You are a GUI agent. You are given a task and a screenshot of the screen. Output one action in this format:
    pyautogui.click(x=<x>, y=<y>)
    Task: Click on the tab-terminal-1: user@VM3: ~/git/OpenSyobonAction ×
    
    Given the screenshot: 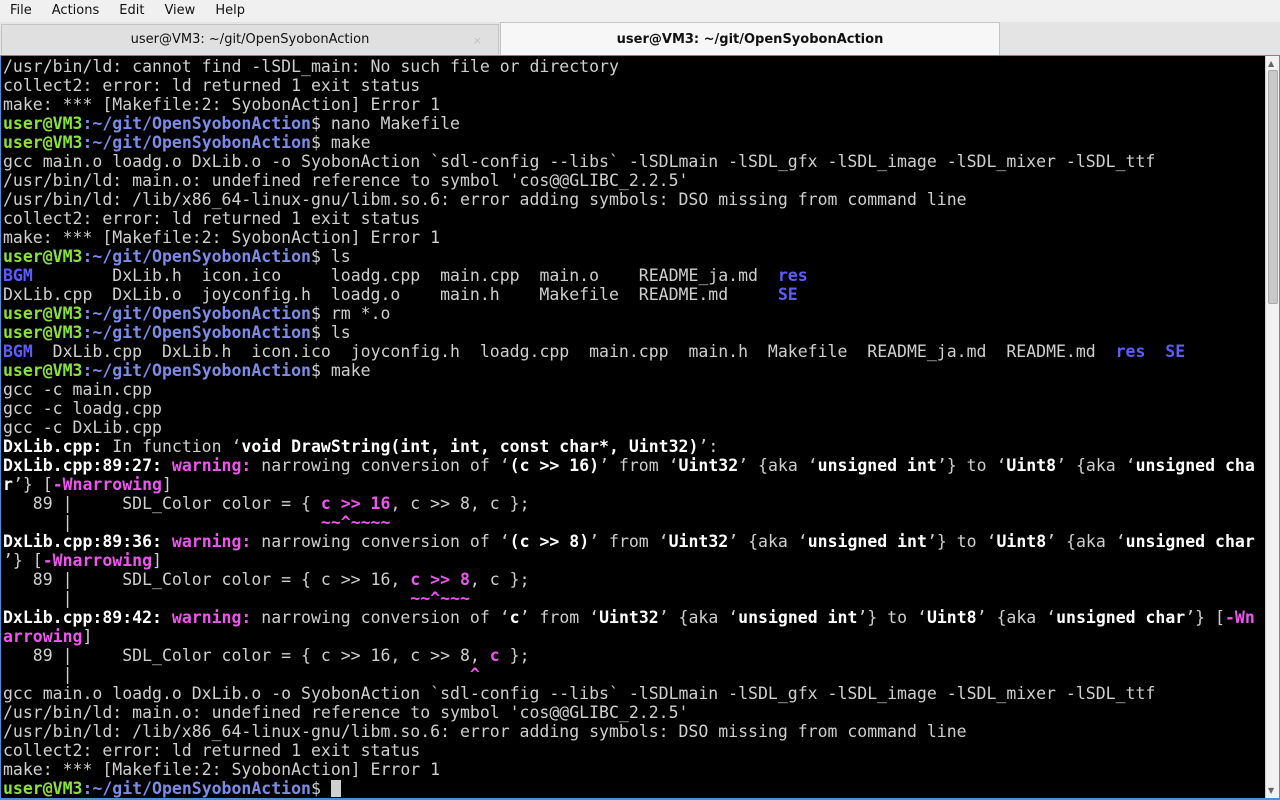 What is the action you would take?
    pyautogui.click(x=250, y=39)
    